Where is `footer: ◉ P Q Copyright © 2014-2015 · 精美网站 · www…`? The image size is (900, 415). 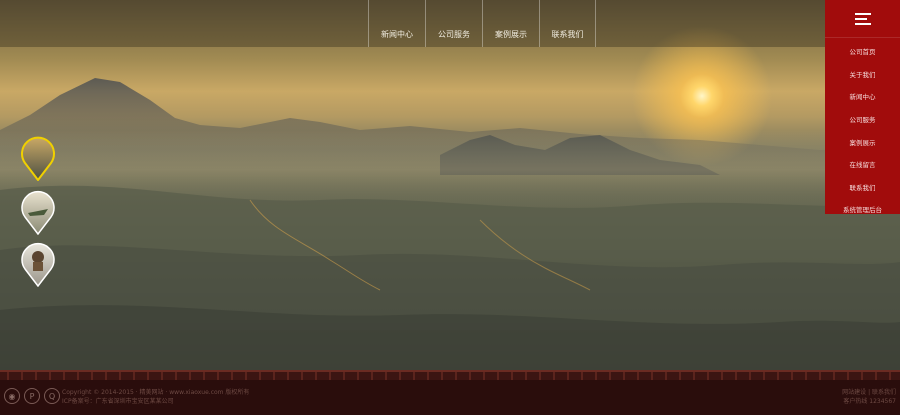 footer: ◉ P Q Copyright © 2014-2015 · 精美网站 · www… is located at coordinates (450, 392).